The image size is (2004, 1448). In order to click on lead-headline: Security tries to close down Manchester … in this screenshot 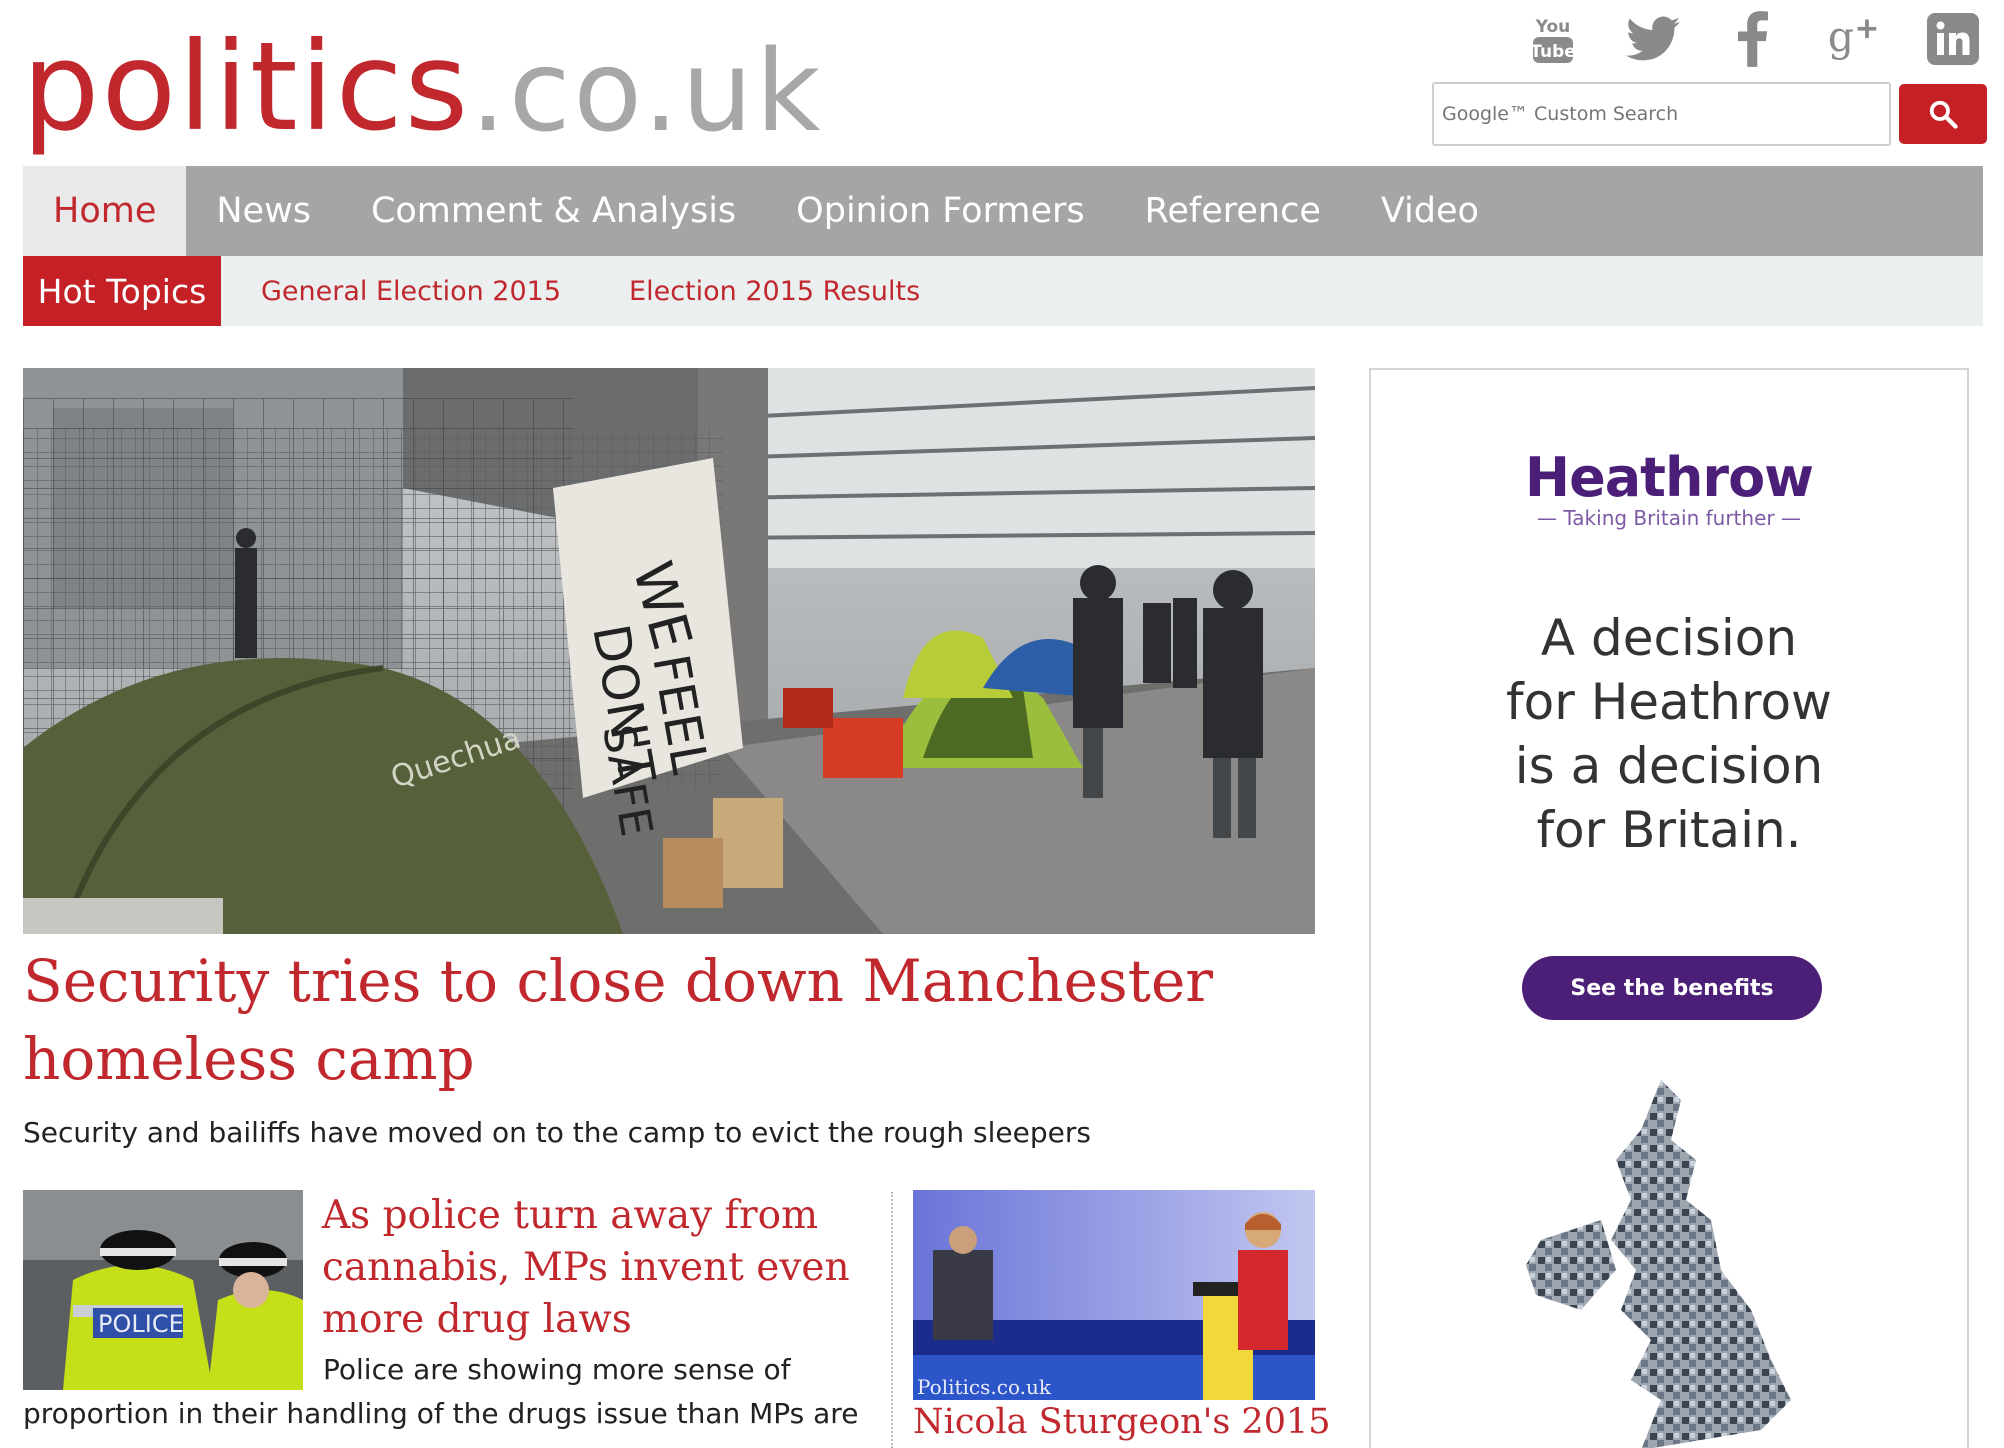, I will do `click(669, 1020)`.